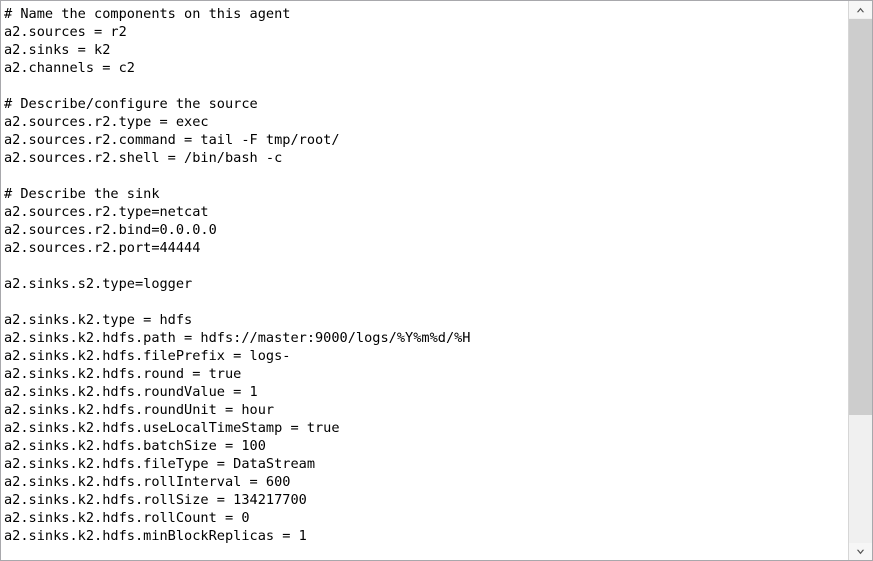  I want to click on code-line: a2.sinks.k2.hdfs.rollSize = 134217700, so click(155, 500).